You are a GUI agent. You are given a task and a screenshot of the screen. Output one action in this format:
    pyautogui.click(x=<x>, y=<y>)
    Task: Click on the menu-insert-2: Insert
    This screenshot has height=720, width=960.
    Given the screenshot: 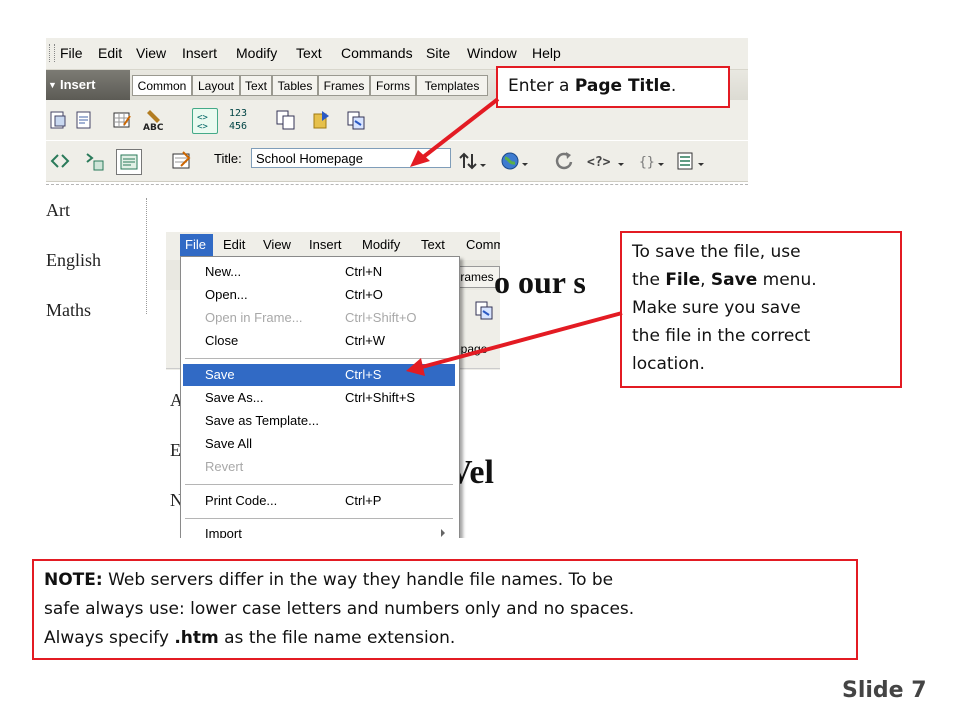 What is the action you would take?
    pyautogui.click(x=325, y=244)
    